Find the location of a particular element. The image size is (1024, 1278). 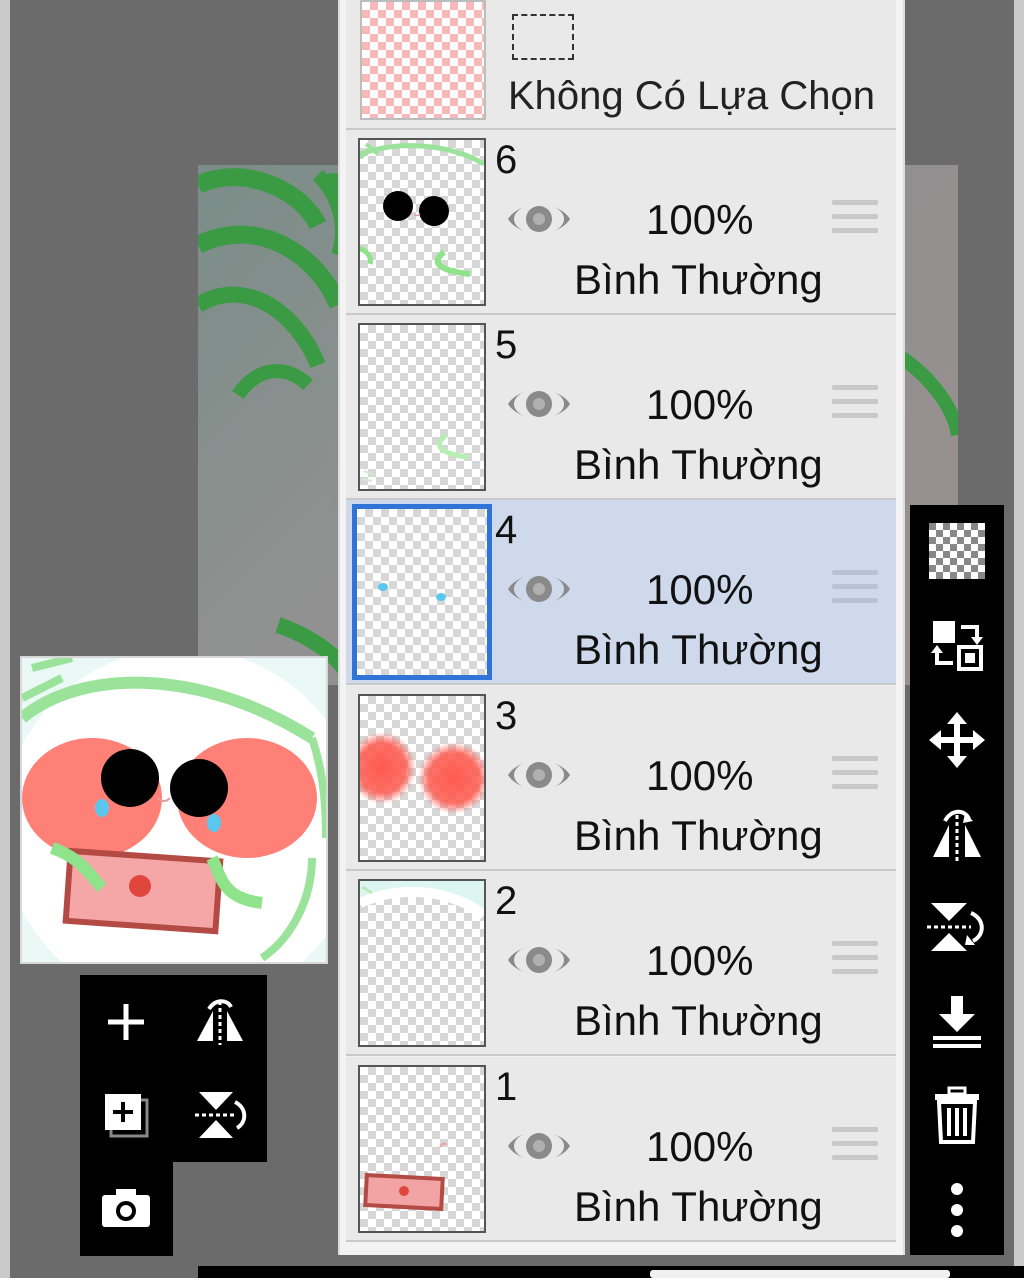

more-options-icon is located at coordinates (957, 1210).